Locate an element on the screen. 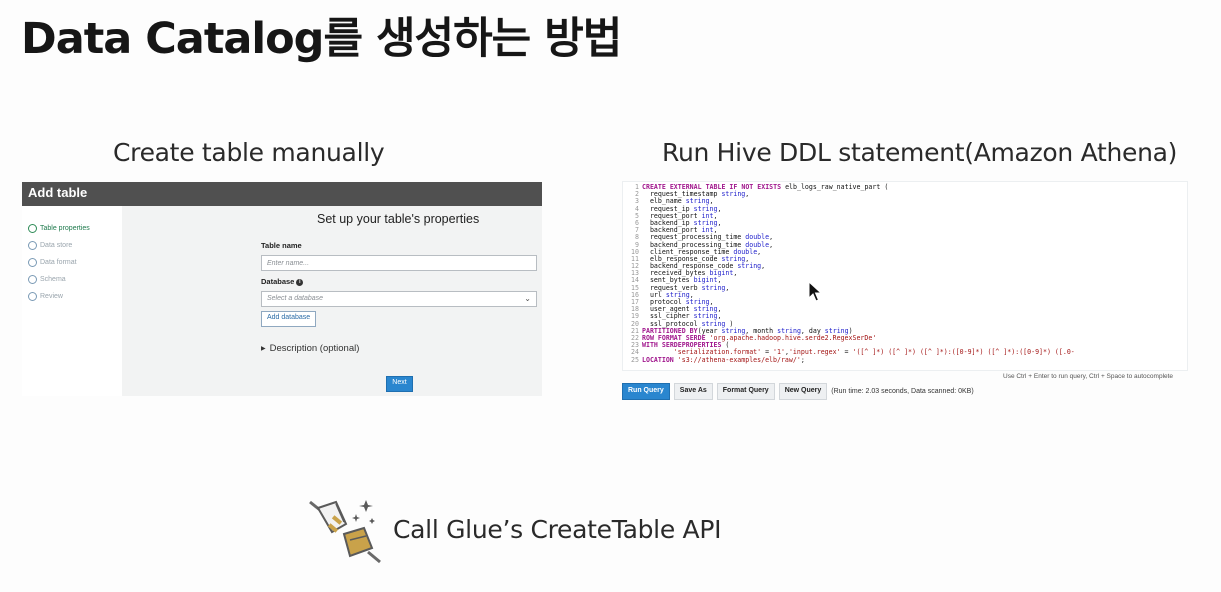 This screenshot has height=592, width=1221. add-database-button: Add database is located at coordinates (289, 319).